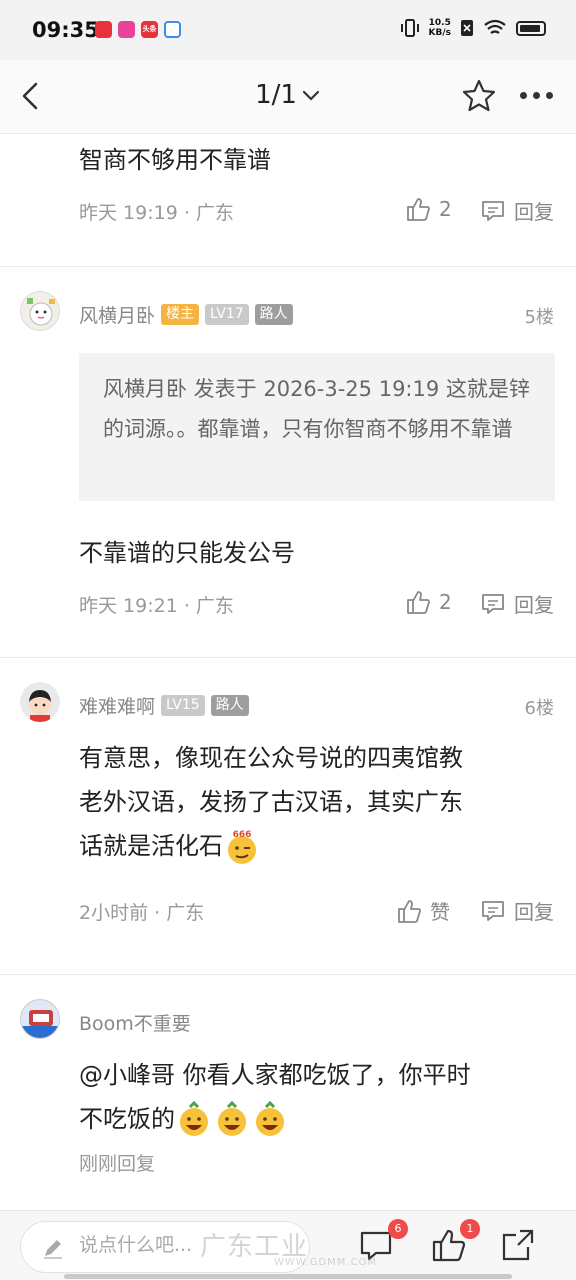 This screenshot has width=576, height=1280. What do you see at coordinates (117, 705) in the screenshot?
I see `username: 难难难啊` at bounding box center [117, 705].